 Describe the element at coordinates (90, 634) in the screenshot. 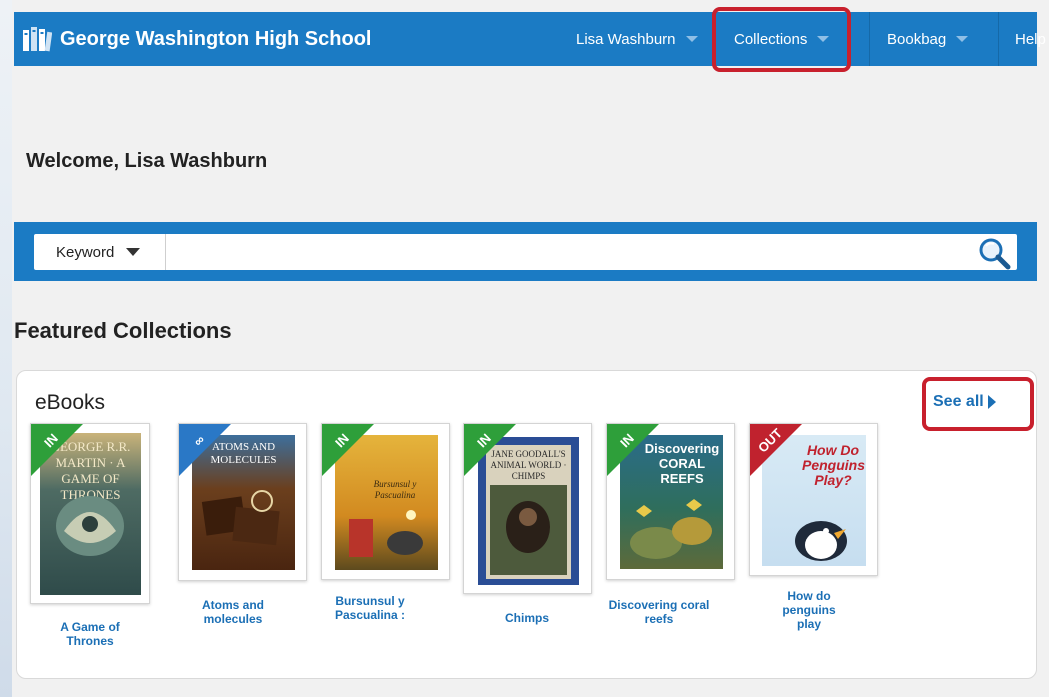

I see `book-title: A Game of Thrones` at that location.